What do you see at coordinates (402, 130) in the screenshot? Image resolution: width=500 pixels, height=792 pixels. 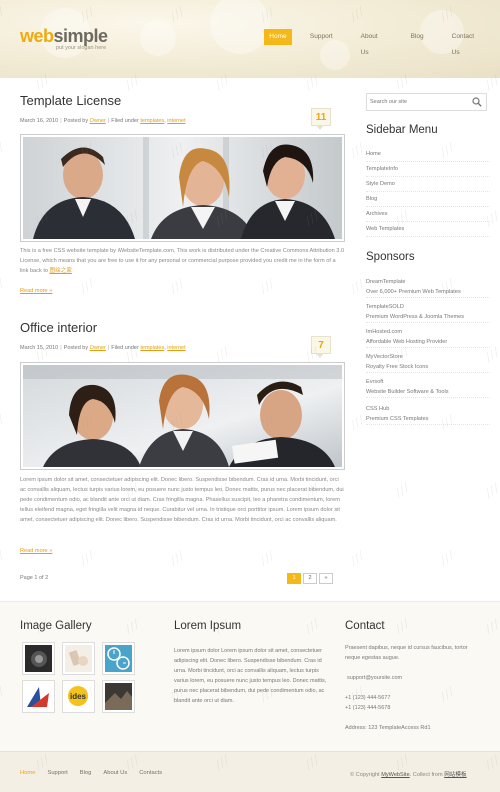 I see `sidebar-menu-title: Sidebar Menu` at bounding box center [402, 130].